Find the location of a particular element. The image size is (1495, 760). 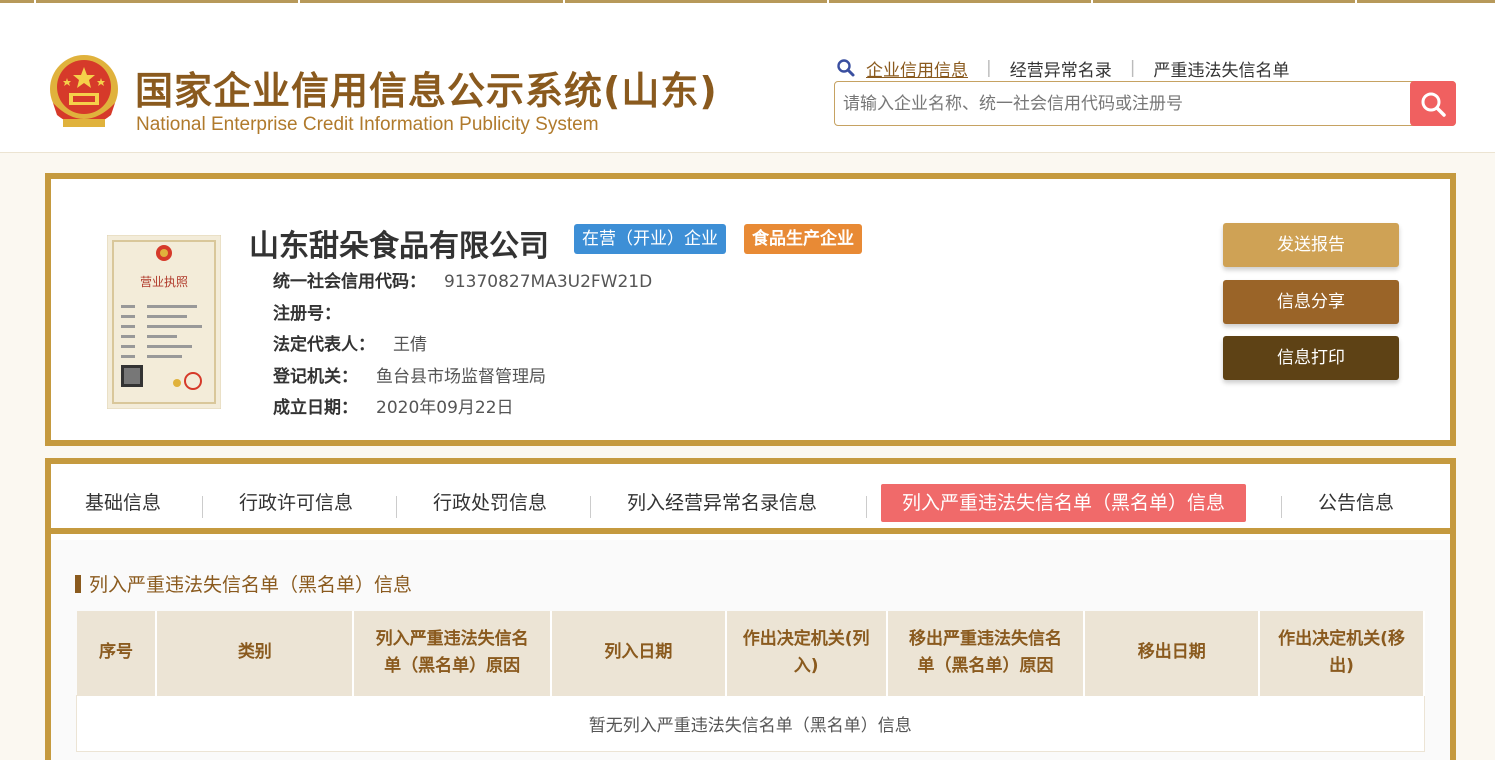

top-navigation: 企业信用信息 | 经营异常名录 | 严重违法失信名单 is located at coordinates (1062, 68).